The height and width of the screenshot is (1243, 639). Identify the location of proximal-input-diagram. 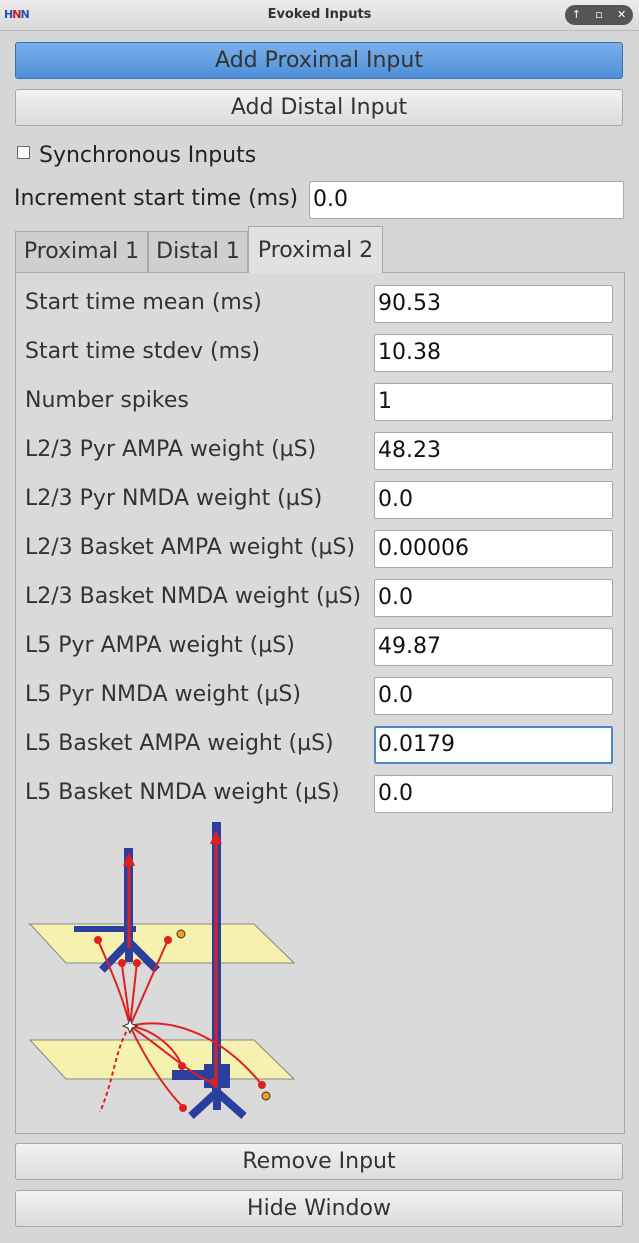
(161, 970).